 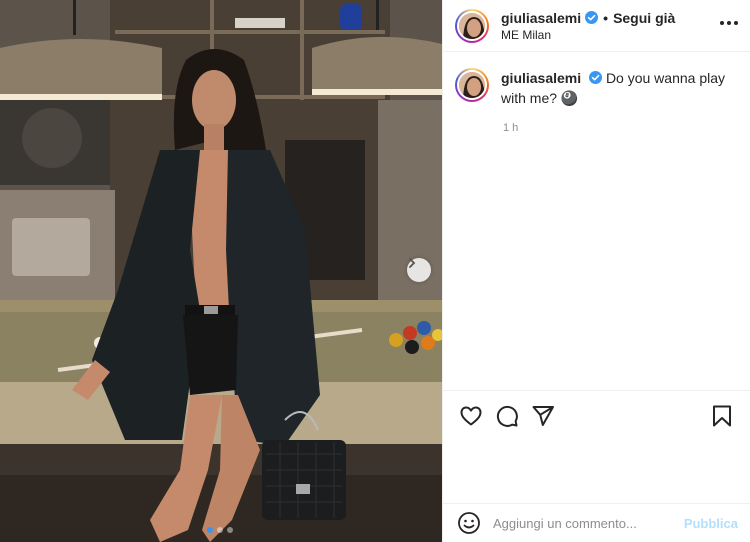 What do you see at coordinates (210, 530) in the screenshot?
I see `carousel-dot-active` at bounding box center [210, 530].